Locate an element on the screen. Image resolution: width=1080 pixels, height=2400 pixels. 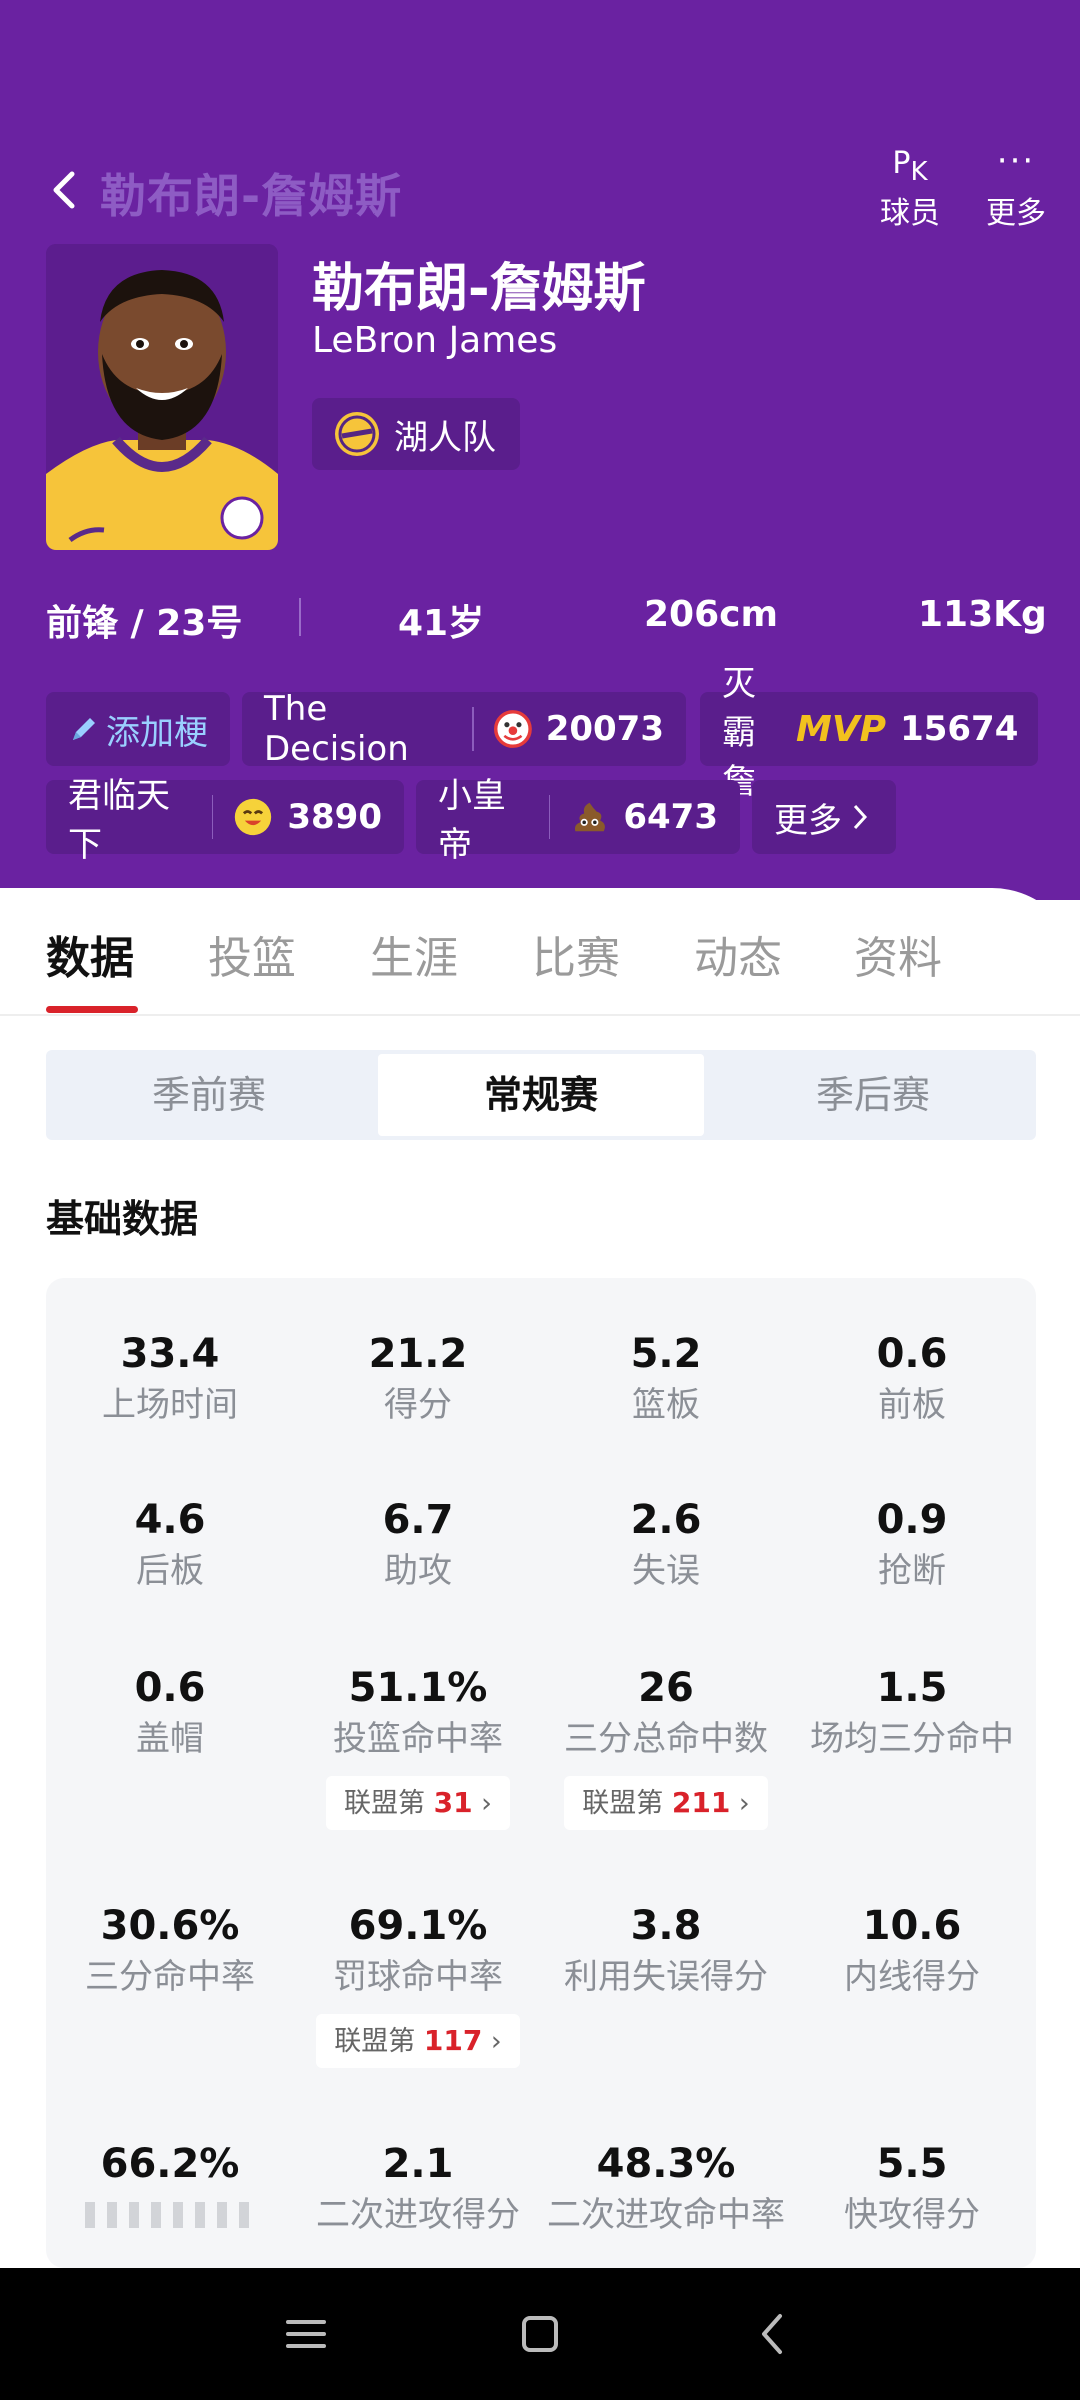
stat-value: 10.6 is located at coordinates (912, 1926).